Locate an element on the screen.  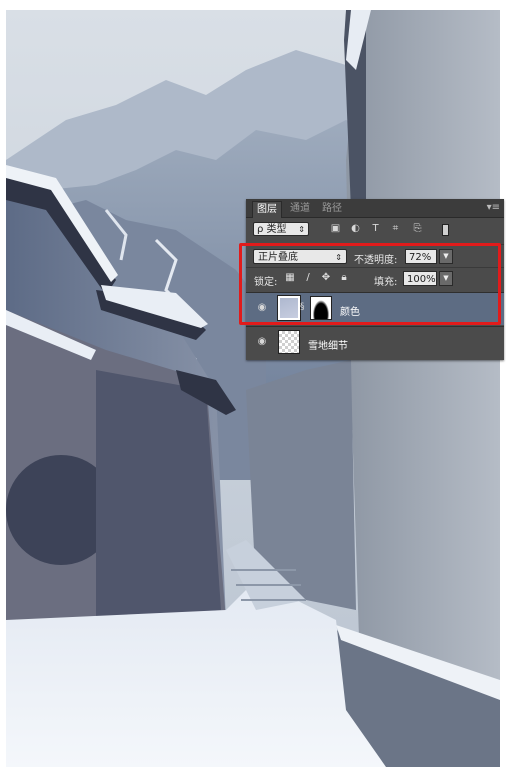
lock-row: 锁定: ▦ / ✥ 🔒︎ 填充: 100% ▼ is located at coordinates (375, 278).